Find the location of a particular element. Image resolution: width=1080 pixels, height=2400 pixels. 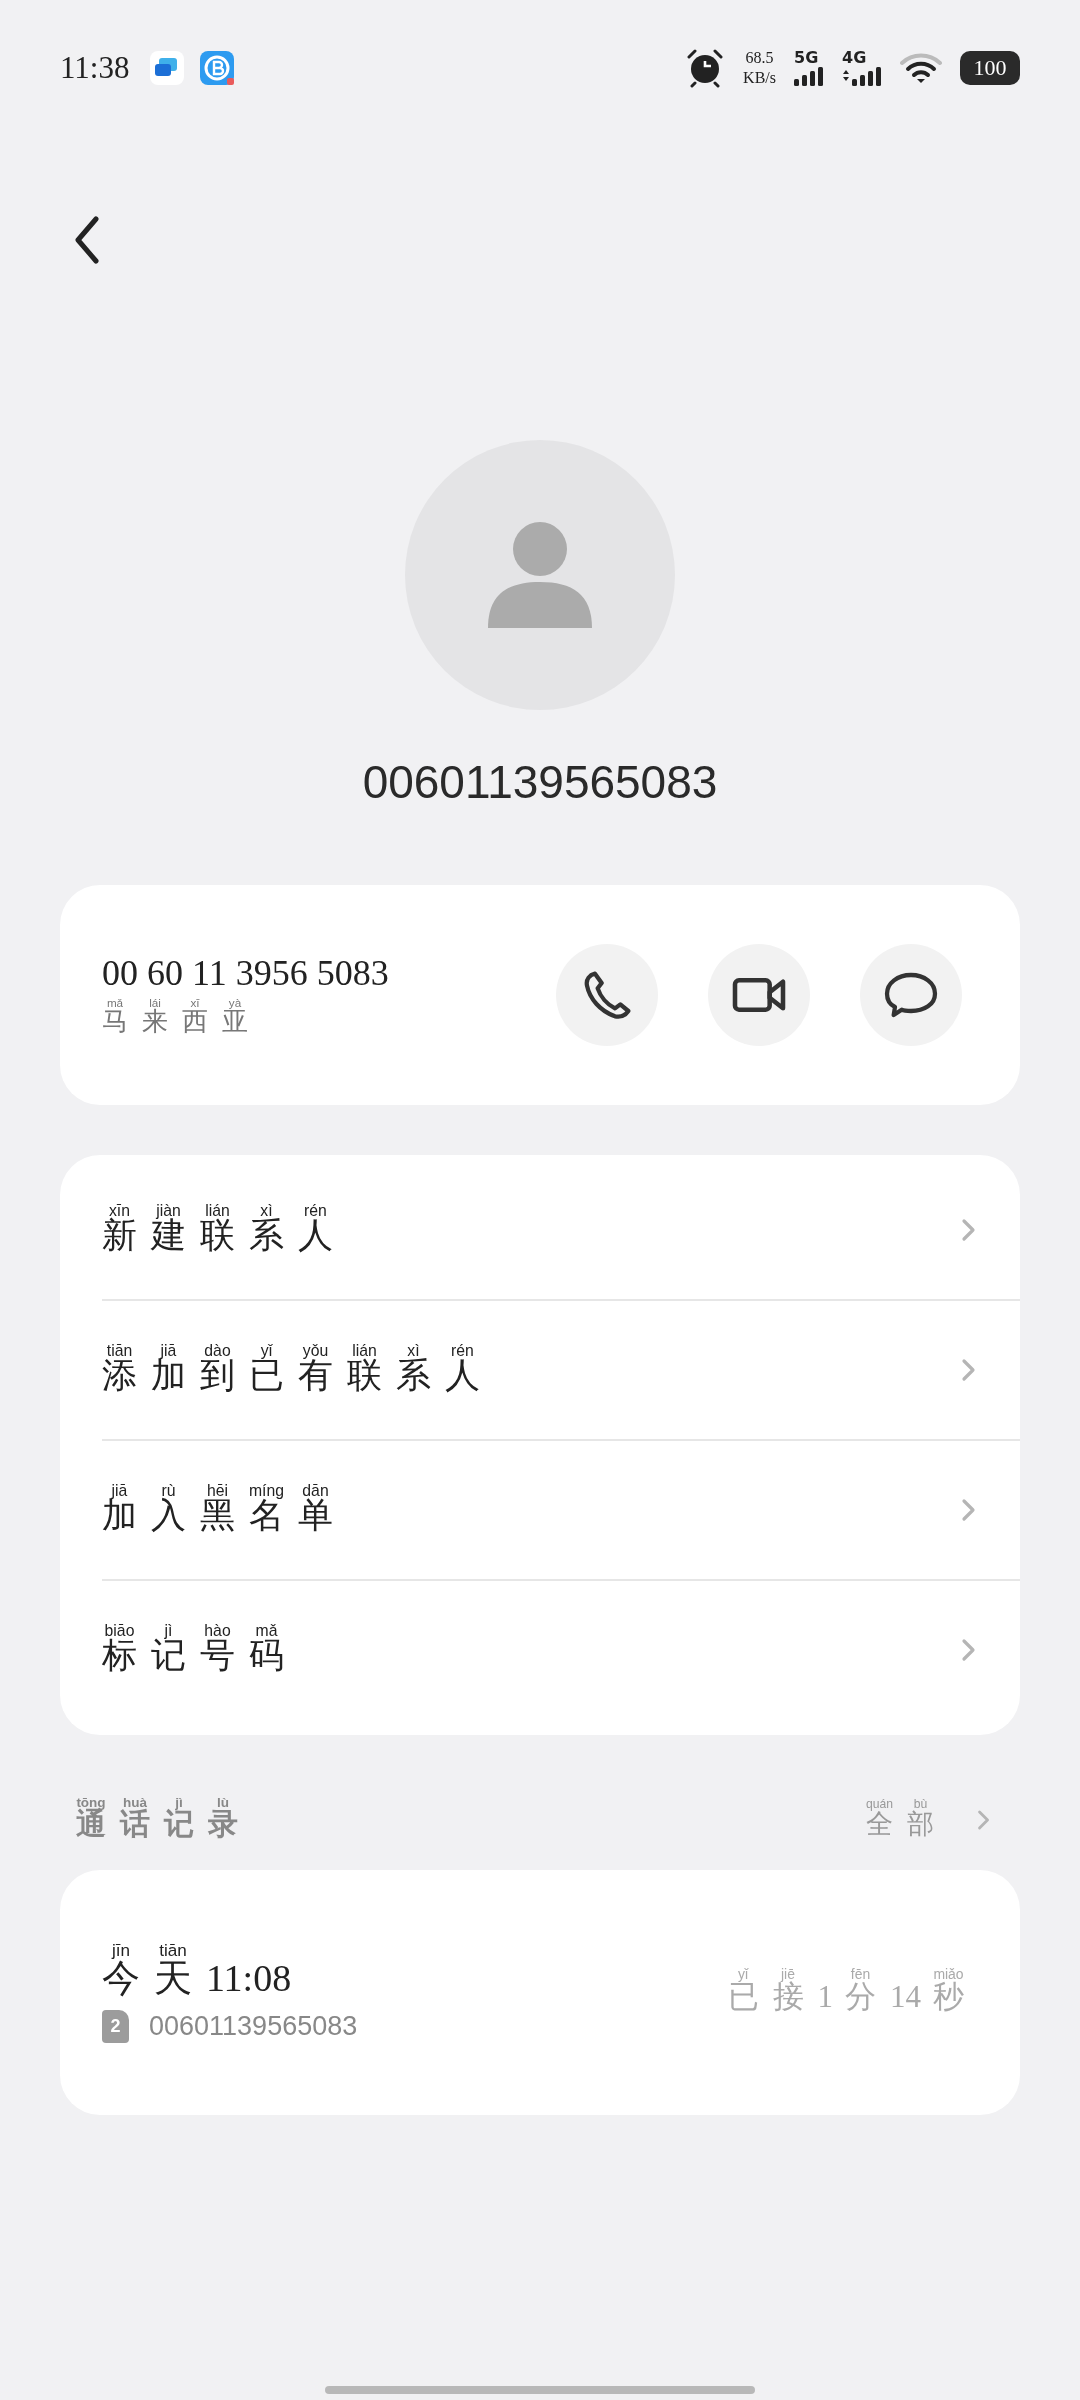

call-number: 00601139565083 is located at coordinates (253, 2026).